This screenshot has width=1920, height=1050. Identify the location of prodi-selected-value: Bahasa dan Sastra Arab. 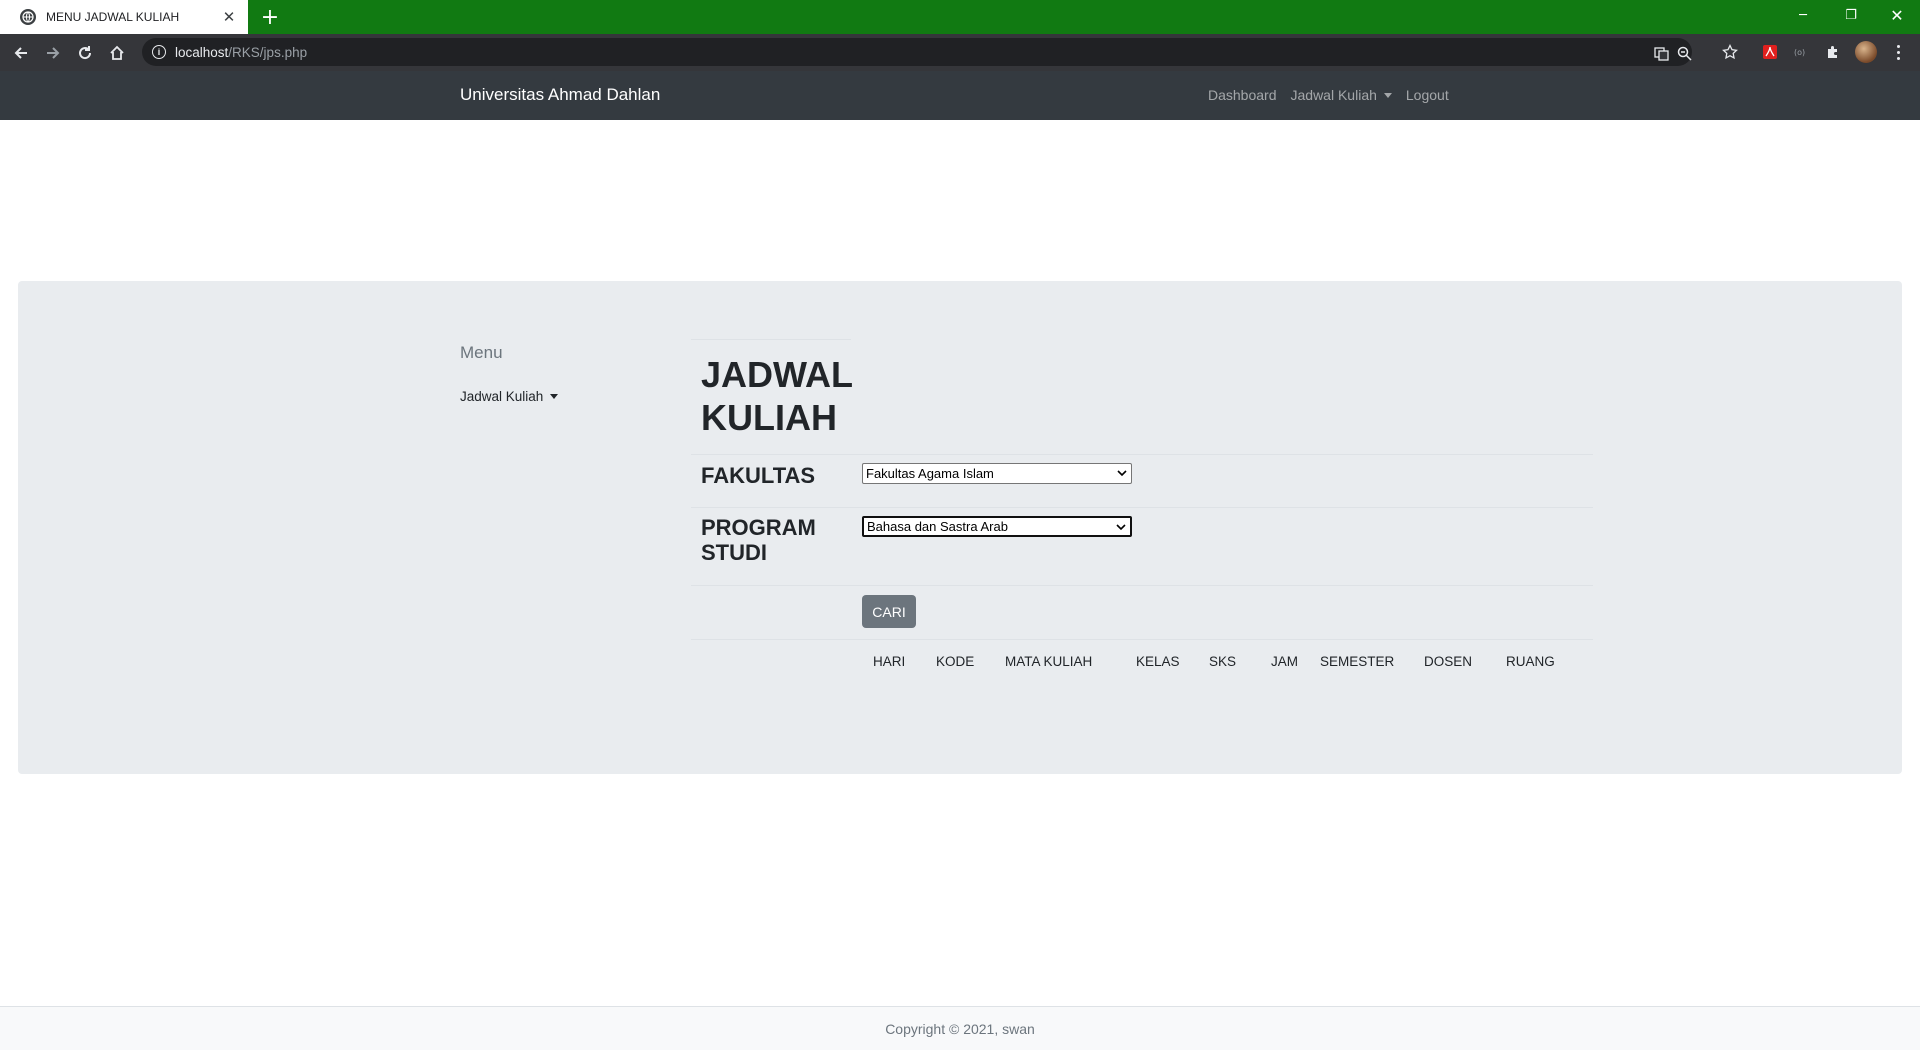
(937, 526).